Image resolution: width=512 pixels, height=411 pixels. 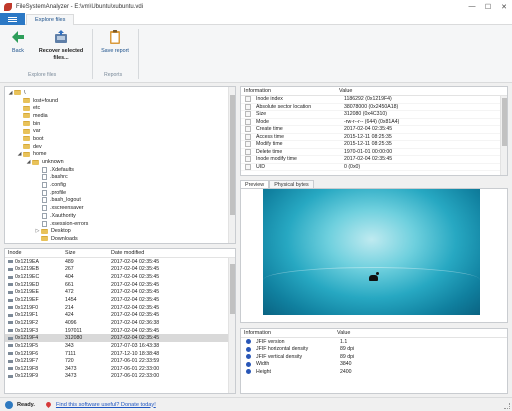 What do you see at coordinates (269, 144) in the screenshot?
I see `info-label: Modify time` at bounding box center [269, 144].